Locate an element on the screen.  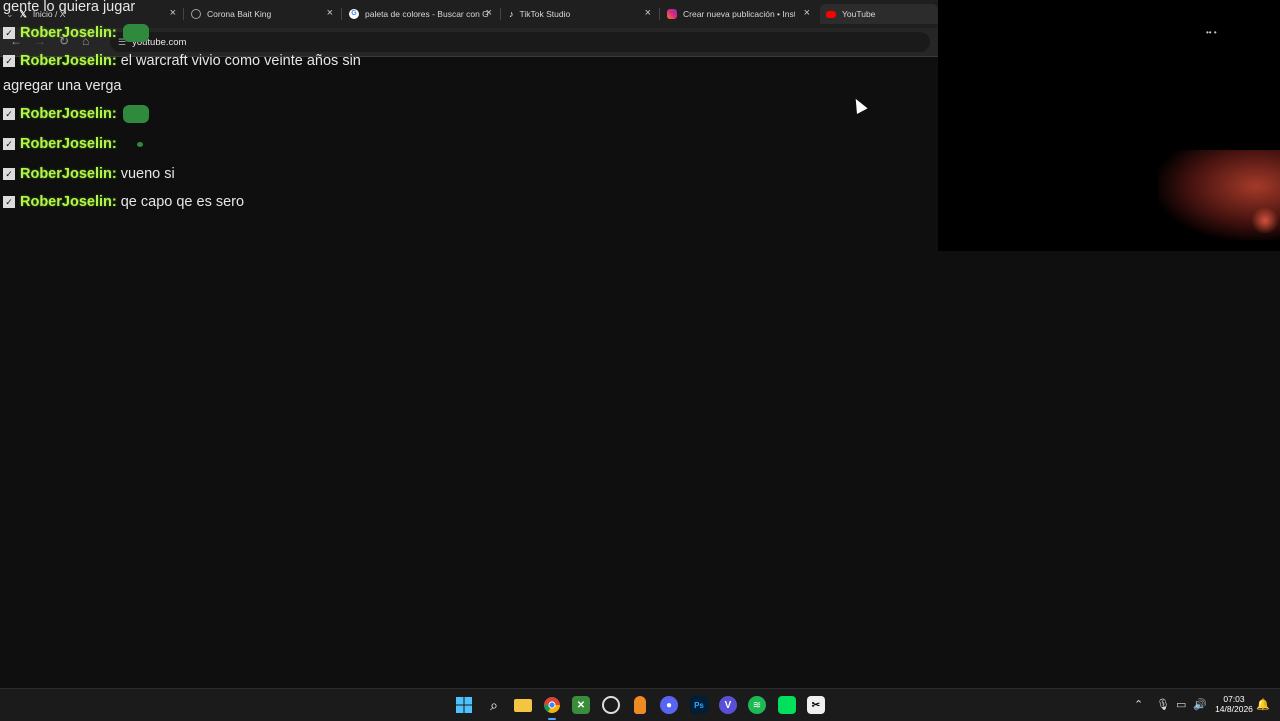
message-text: el warcraft vivio como veinte años sin is located at coordinates (240, 61).